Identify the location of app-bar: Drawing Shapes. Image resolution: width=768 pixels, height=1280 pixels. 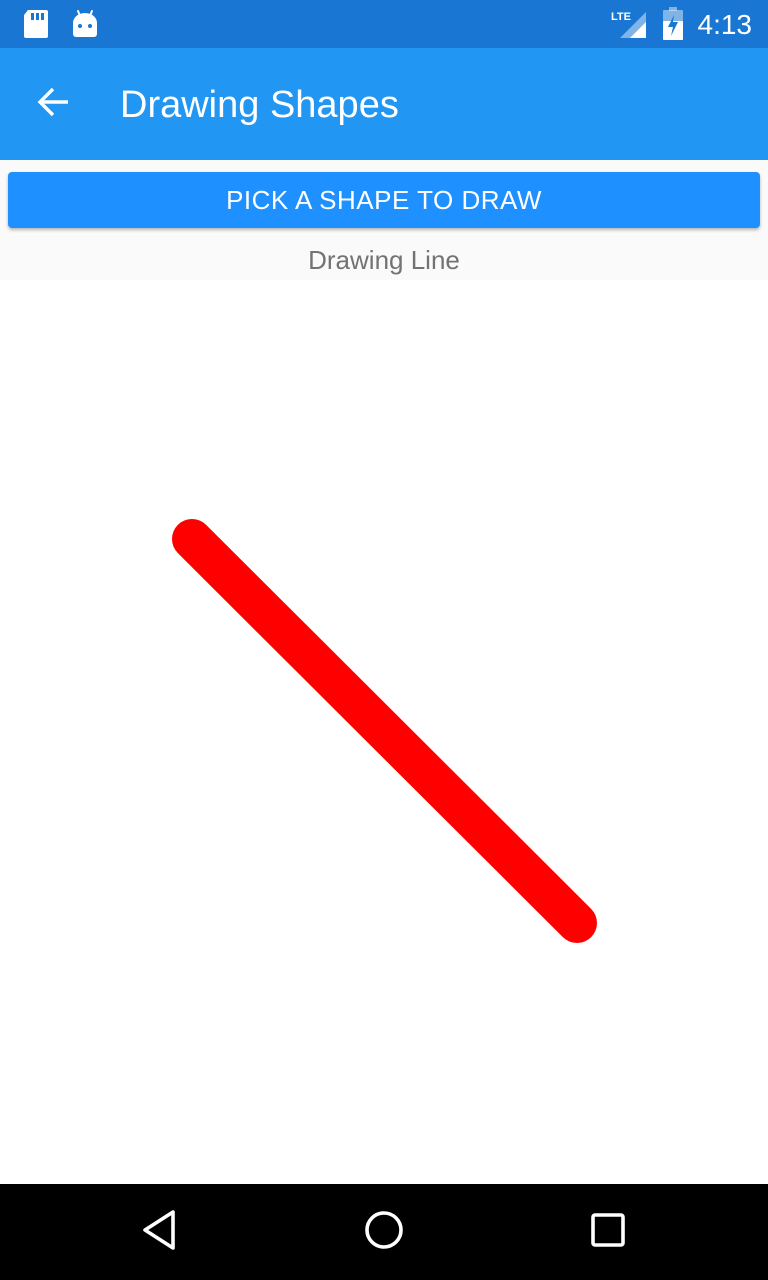
(384, 104).